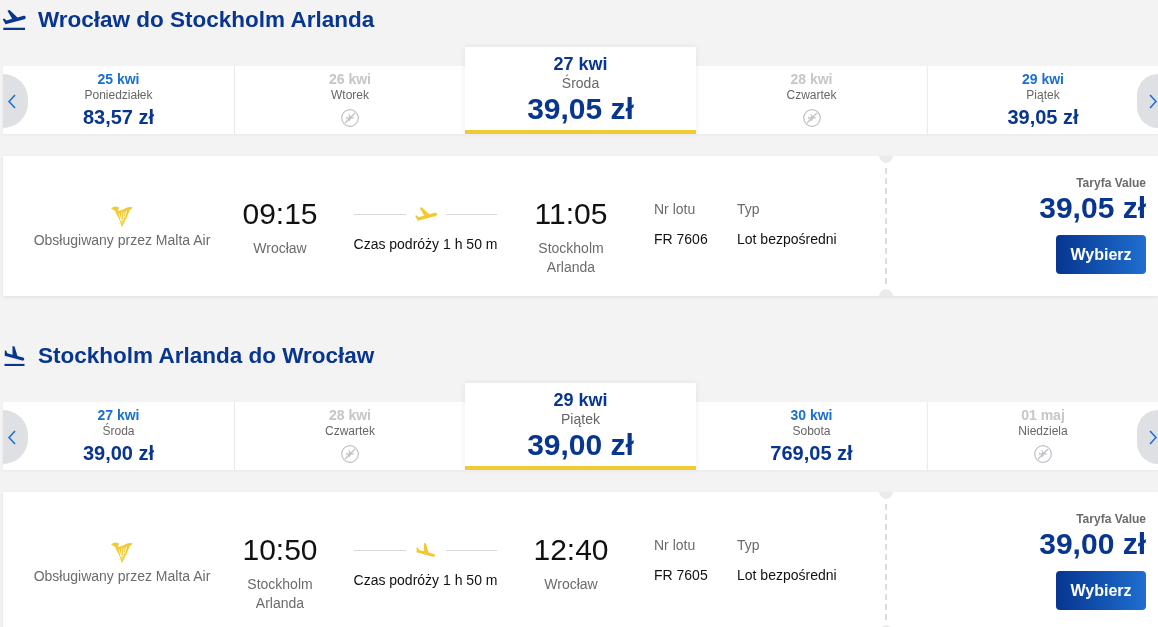 The height and width of the screenshot is (627, 1158). Describe the element at coordinates (571, 214) in the screenshot. I see `arrival-time: 11:05` at that location.